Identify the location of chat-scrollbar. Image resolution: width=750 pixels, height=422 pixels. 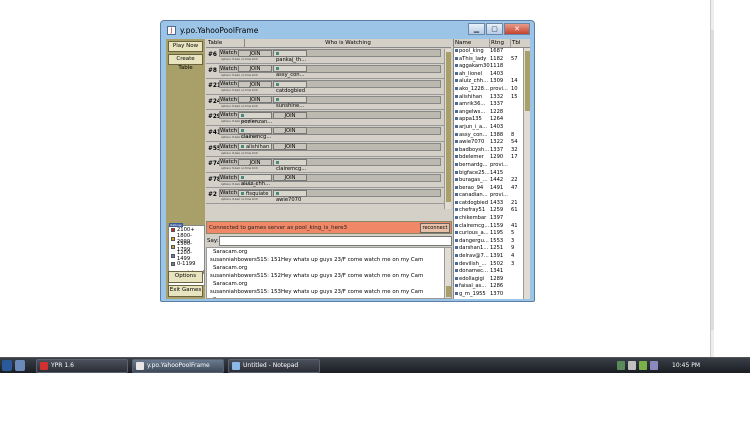
(447, 273).